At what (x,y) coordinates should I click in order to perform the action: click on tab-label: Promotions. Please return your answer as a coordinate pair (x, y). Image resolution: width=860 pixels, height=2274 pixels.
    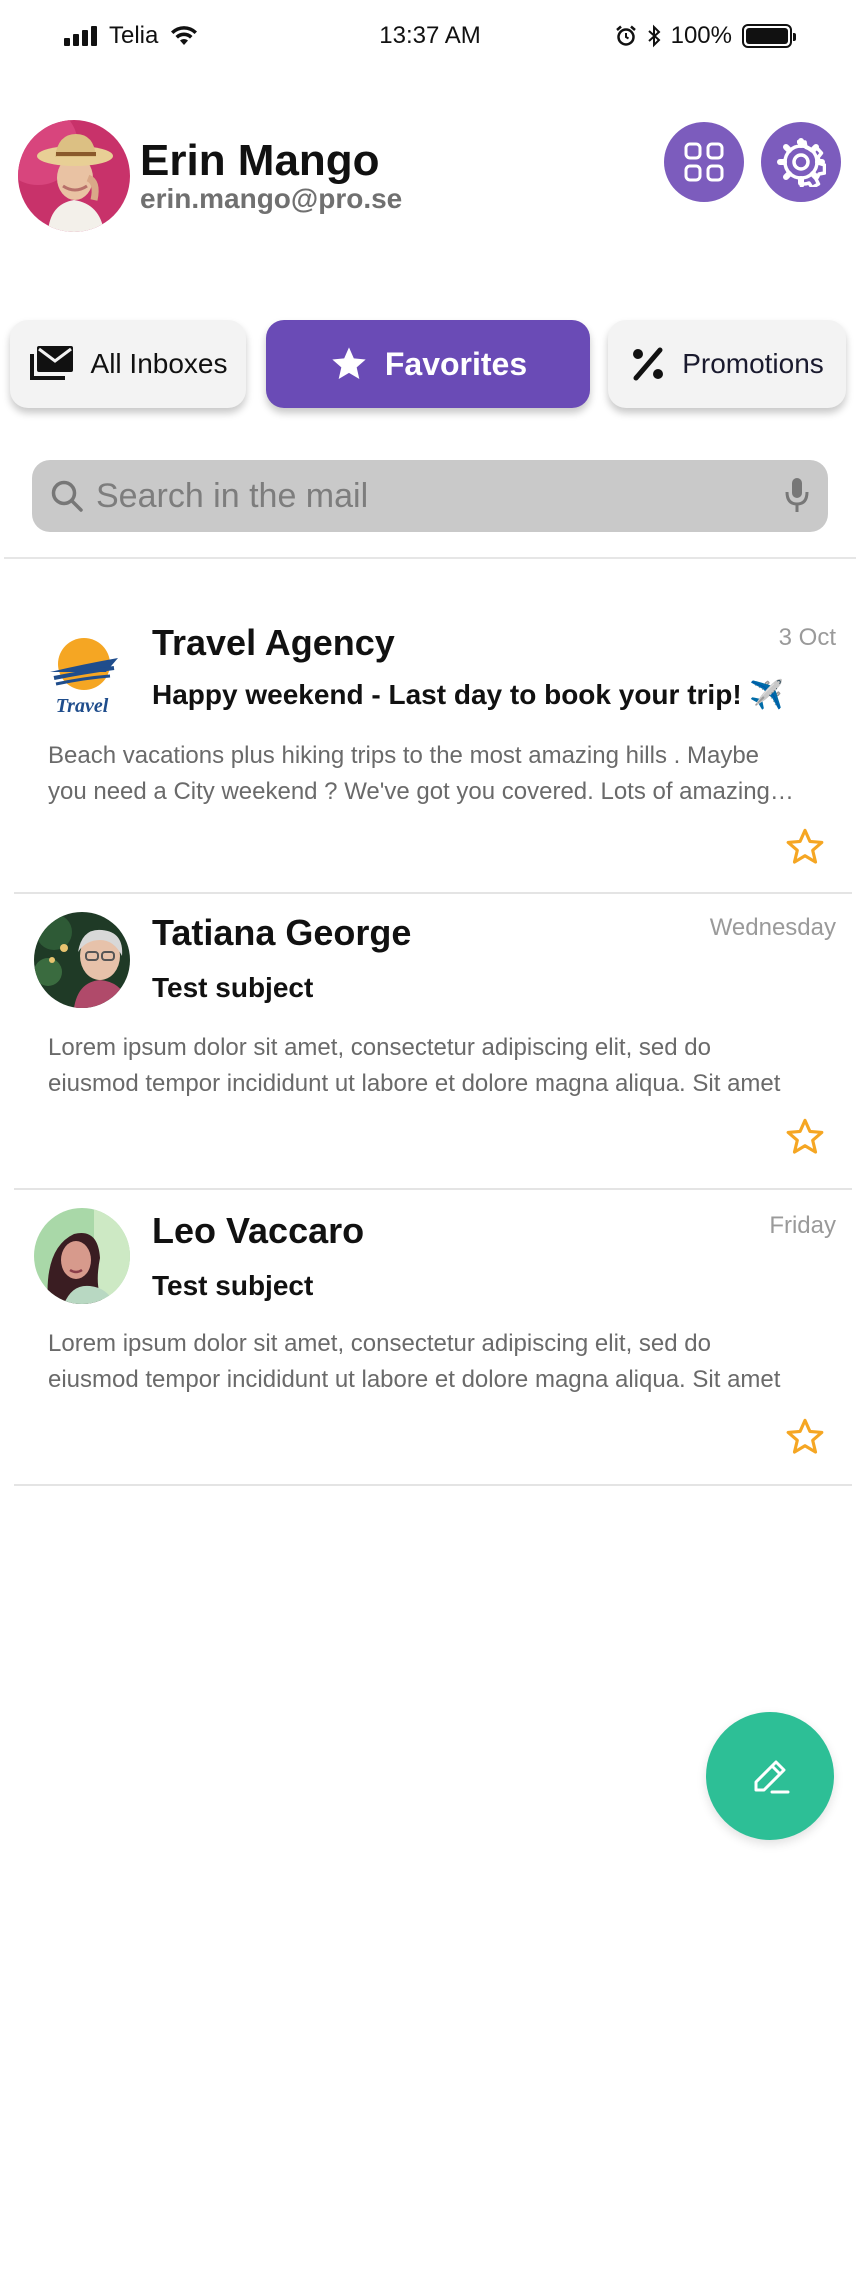
    Looking at the image, I should click on (753, 363).